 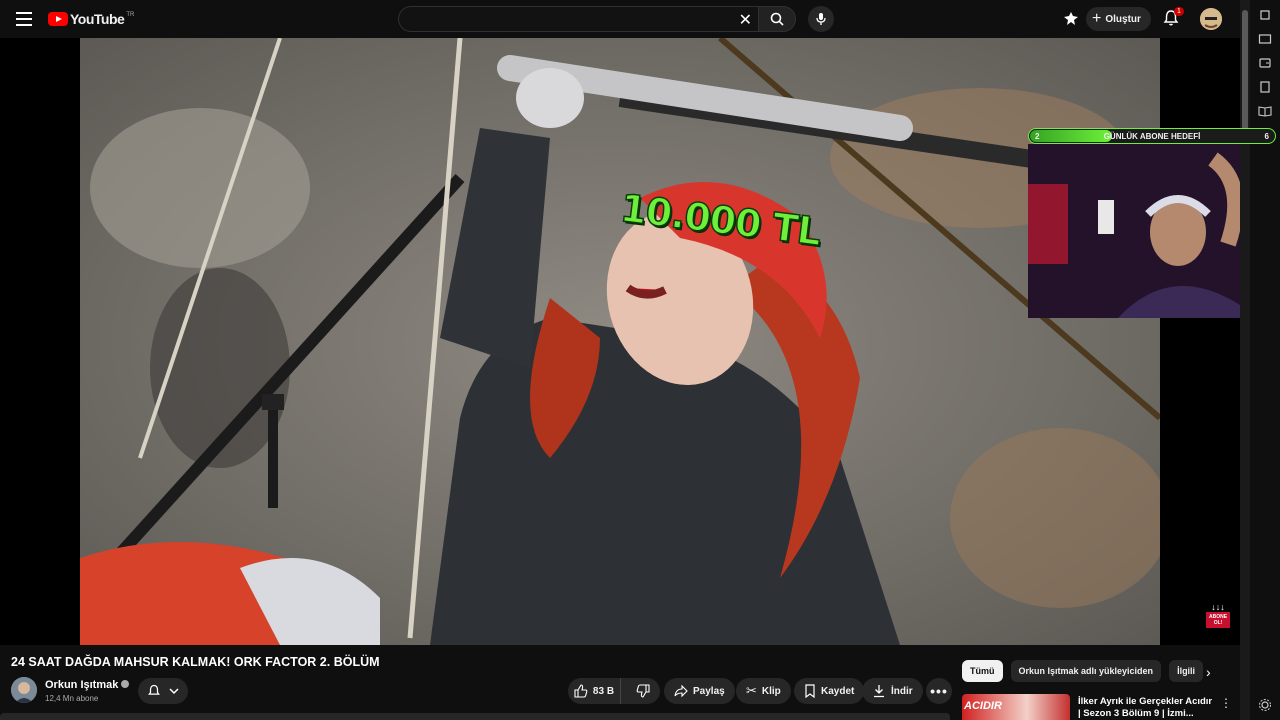 What do you see at coordinates (1016, 707) in the screenshot?
I see `recommended-thumbnail: ACIDIR` at bounding box center [1016, 707].